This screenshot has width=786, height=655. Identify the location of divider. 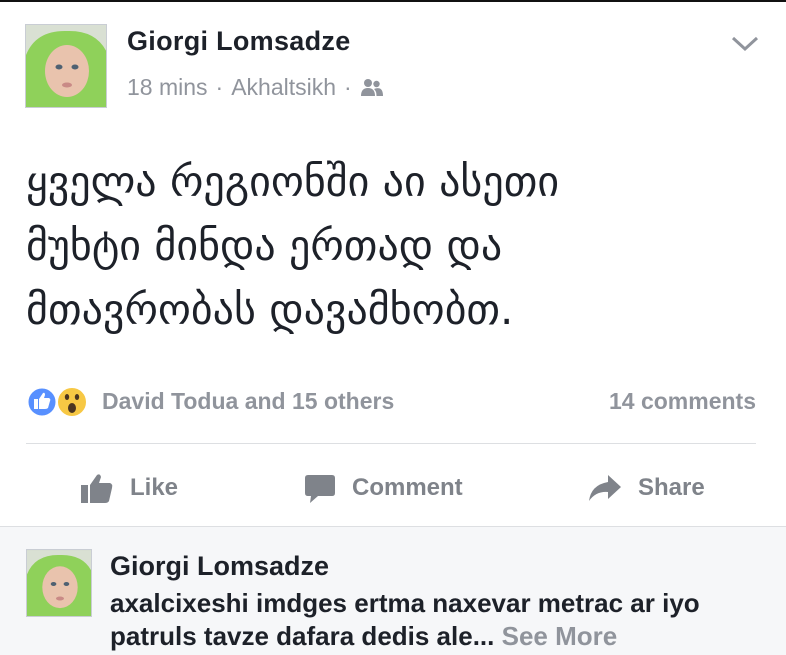
(391, 443).